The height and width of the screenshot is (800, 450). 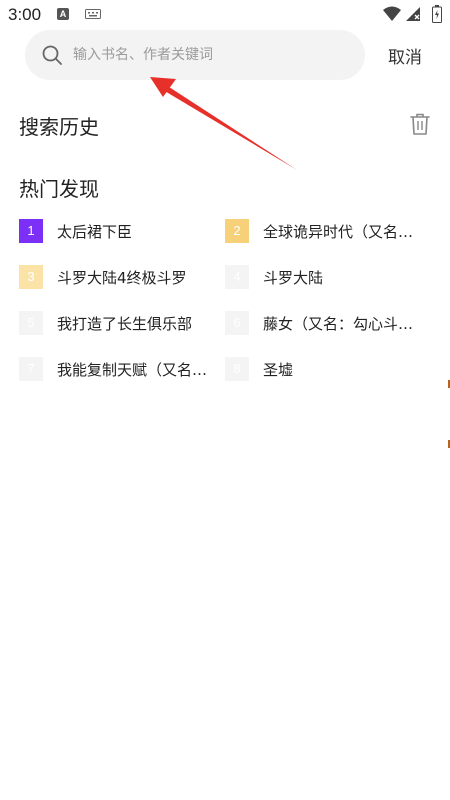 What do you see at coordinates (343, 231) in the screenshot?
I see `book-title: 全球诡异时代（又名：全球诡异时代）` at bounding box center [343, 231].